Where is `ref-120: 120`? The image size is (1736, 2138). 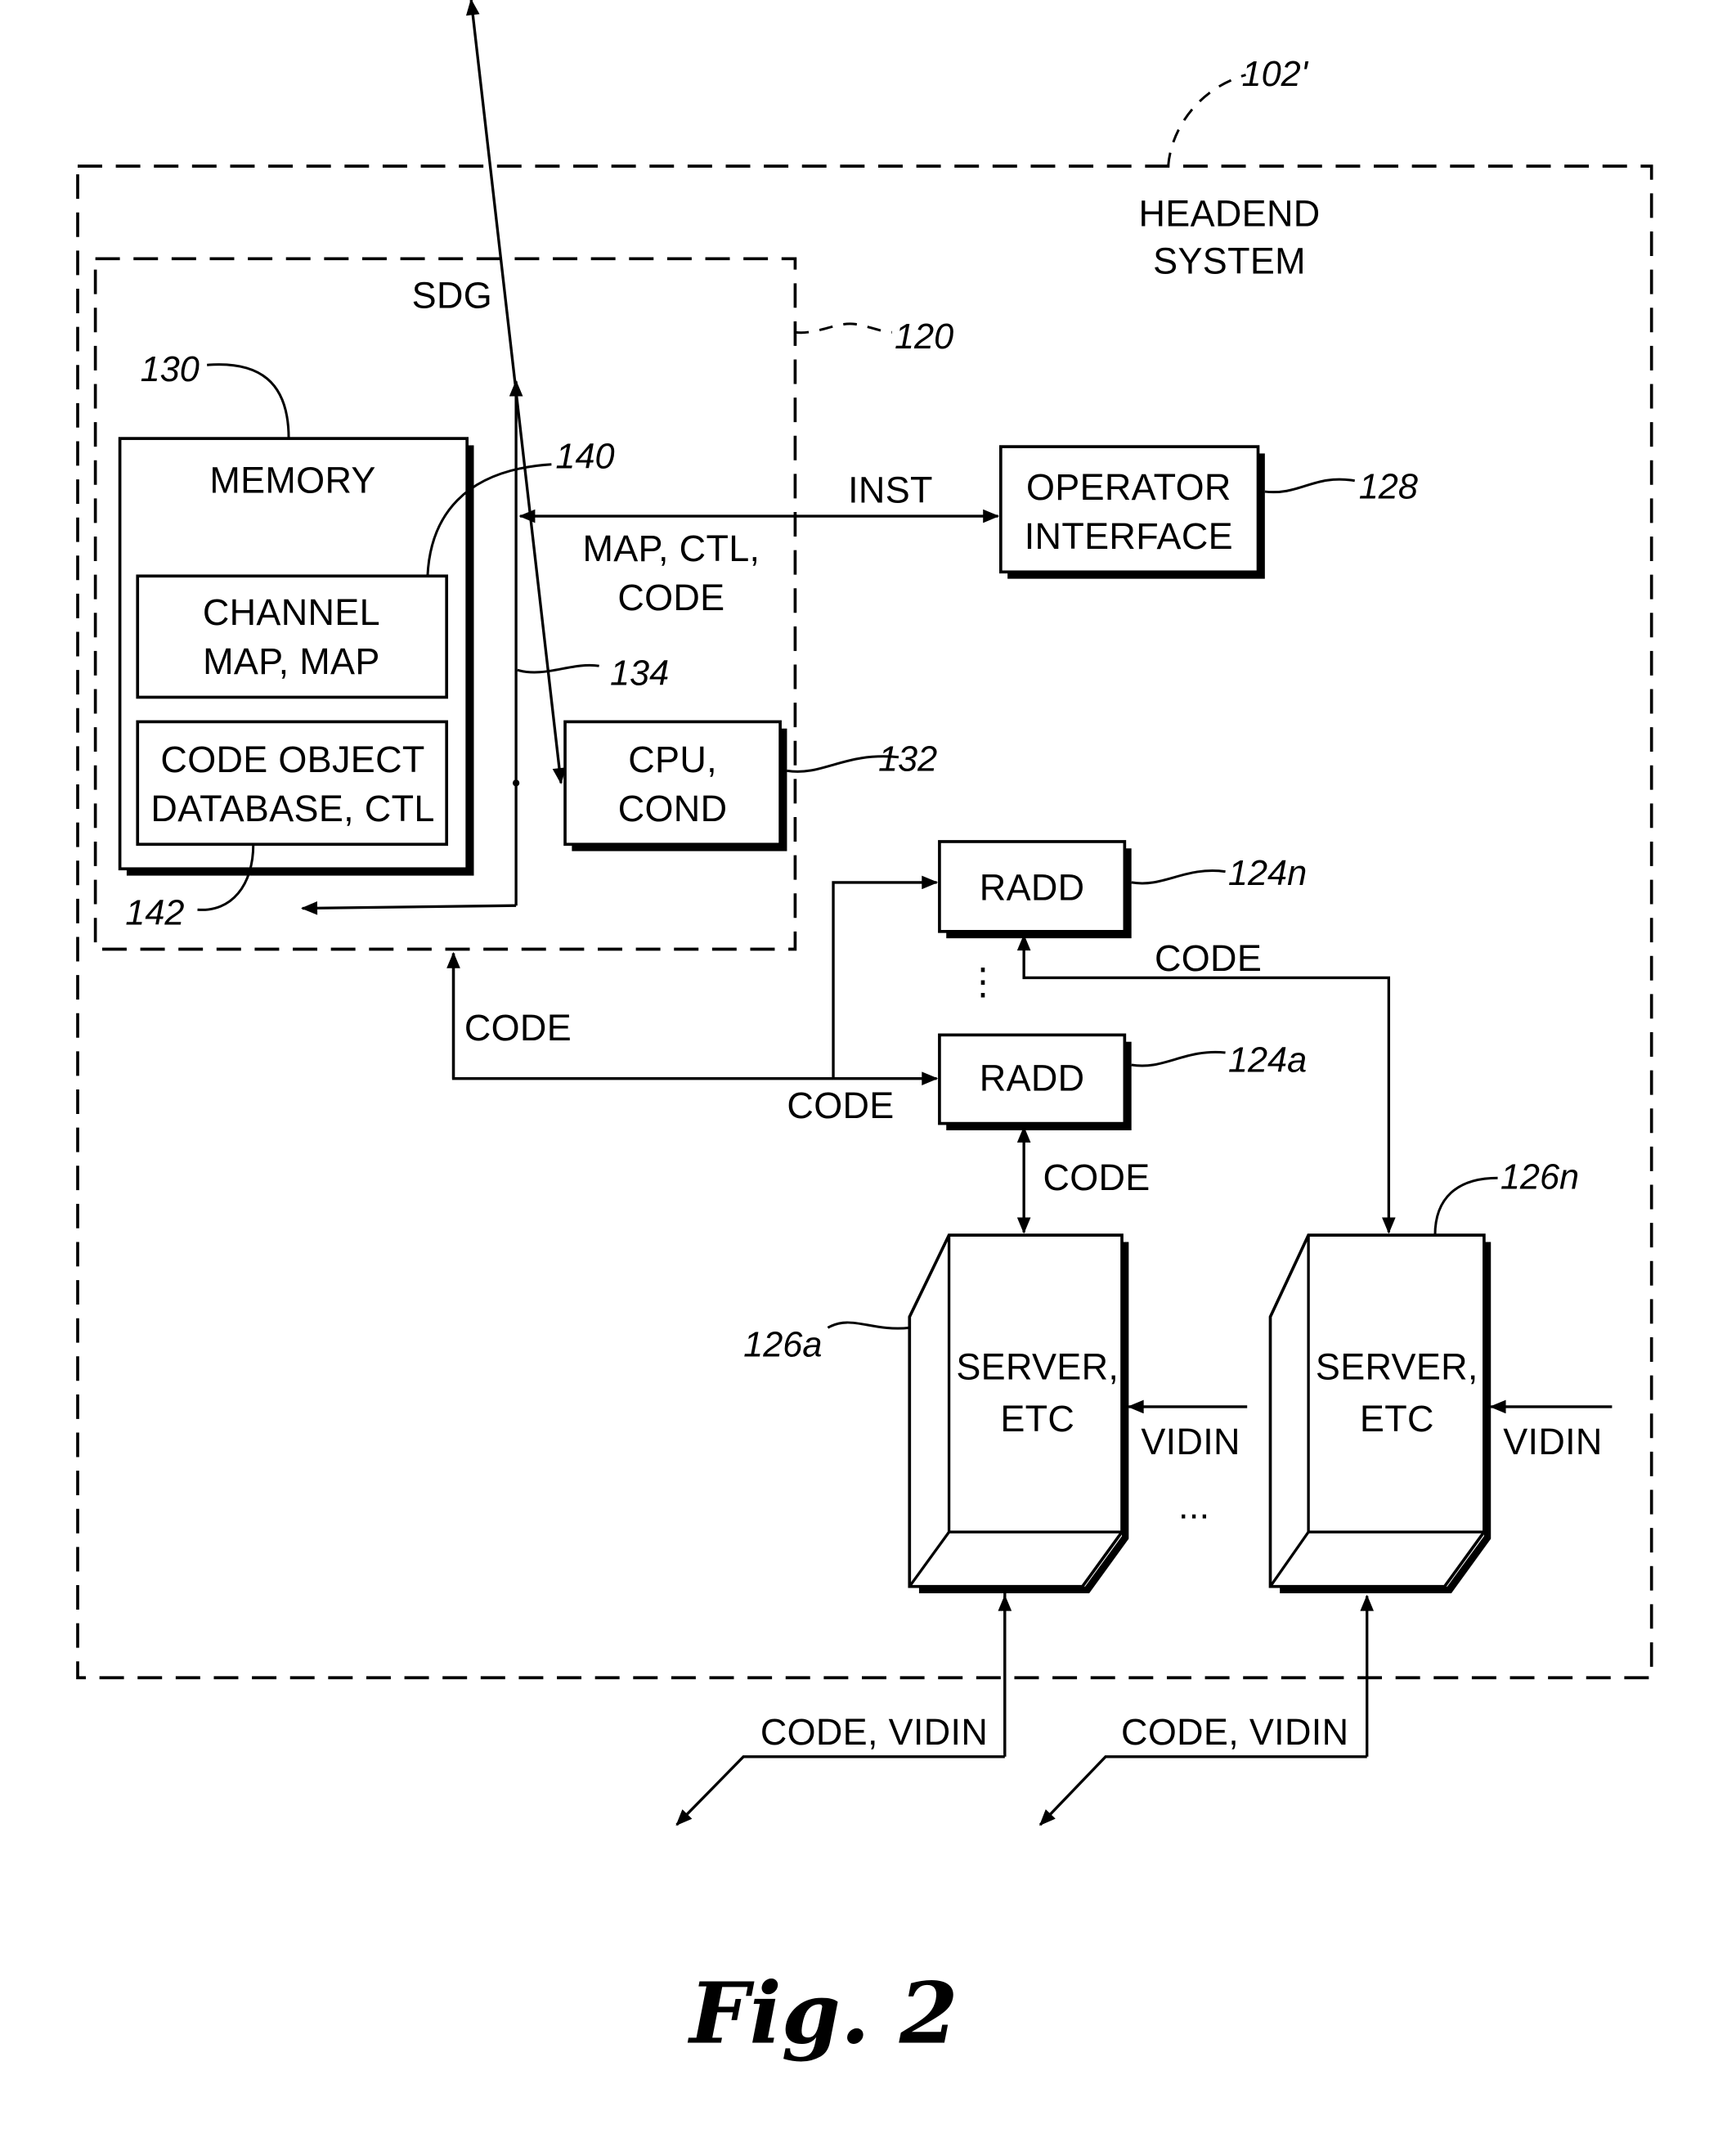
ref-120: 120 is located at coordinates (924, 337).